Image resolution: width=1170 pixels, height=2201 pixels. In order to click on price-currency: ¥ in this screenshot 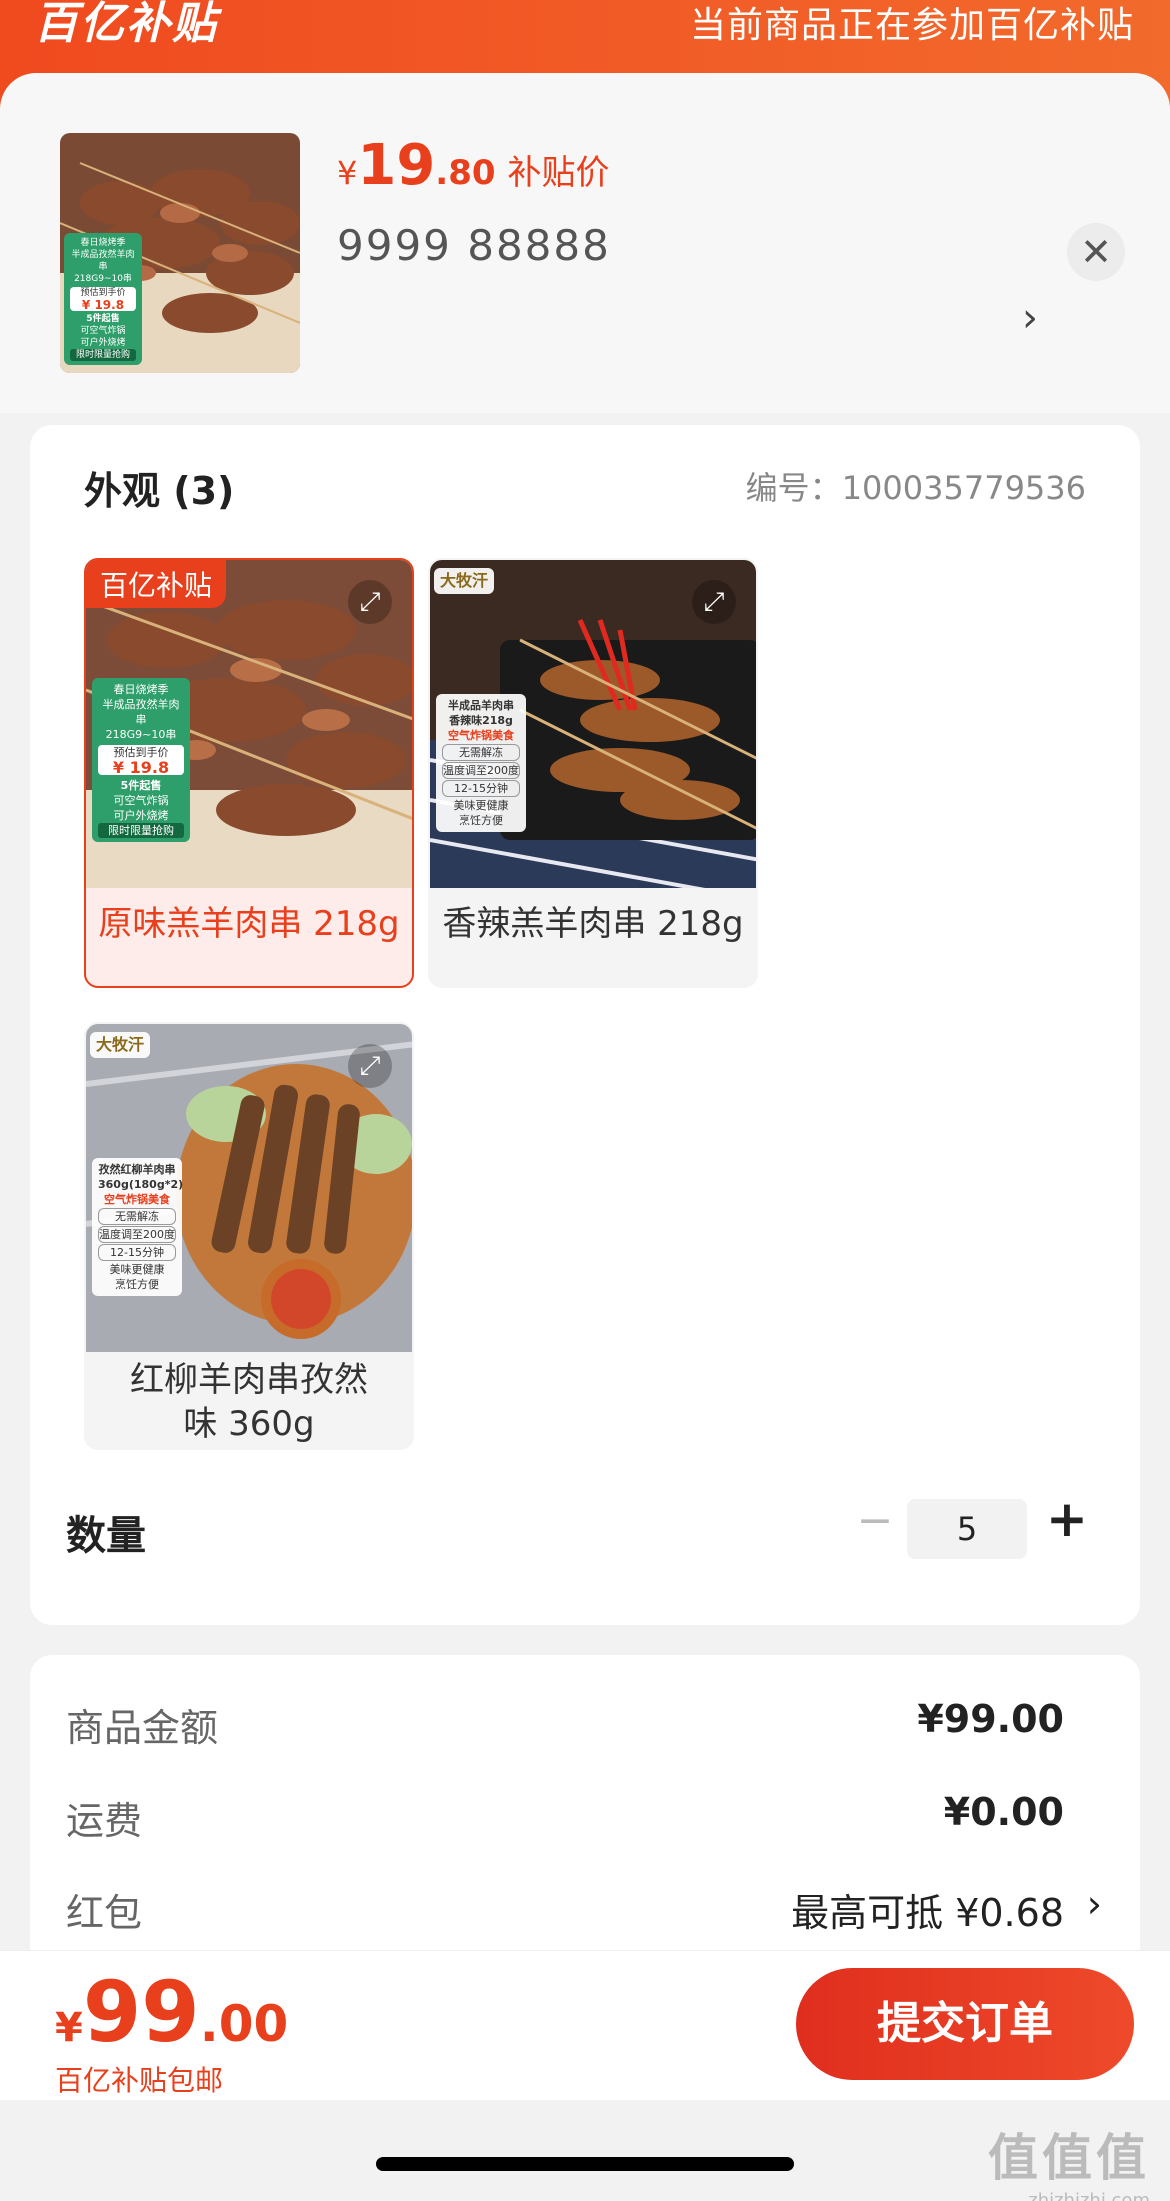, I will do `click(347, 173)`.